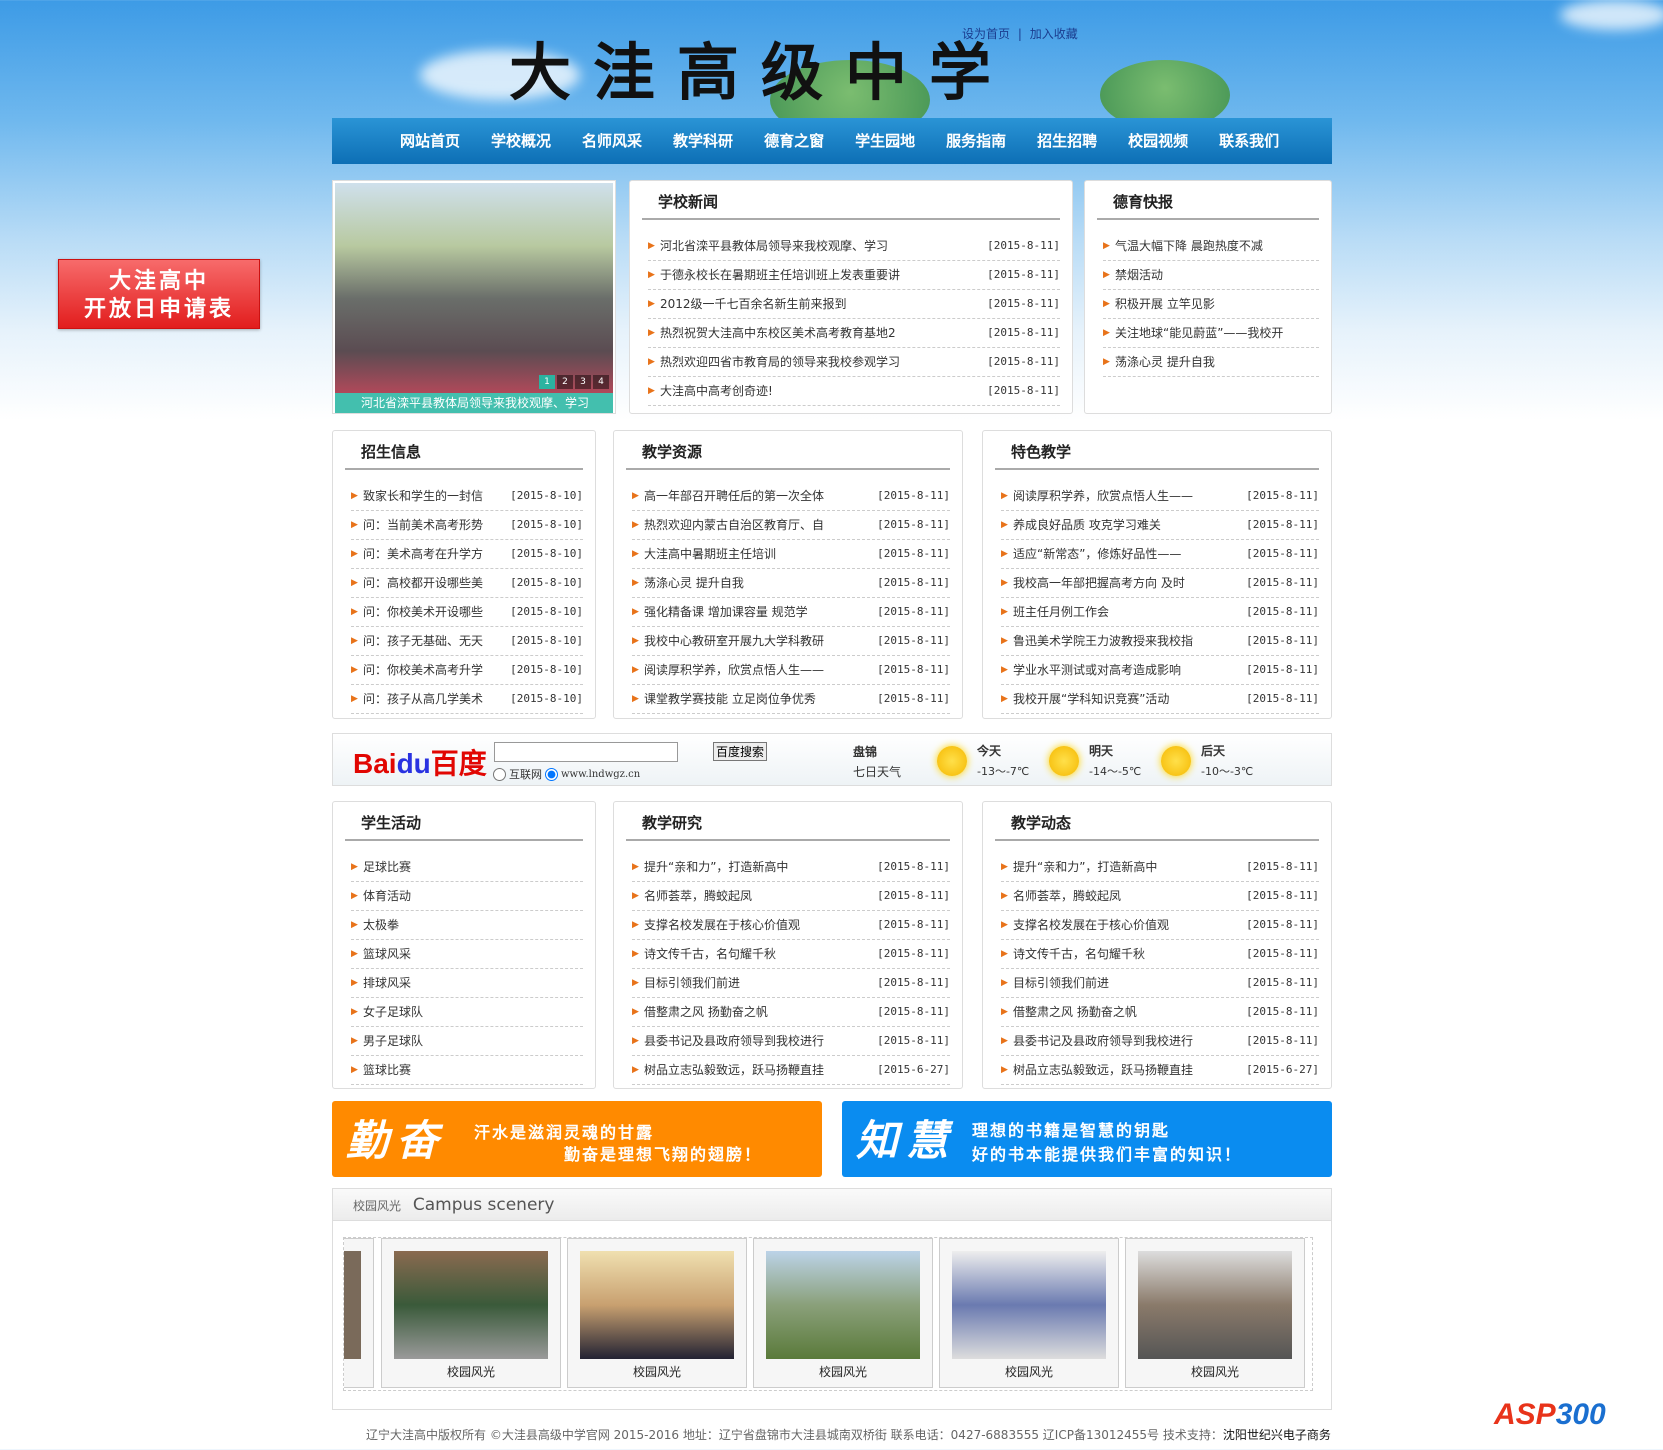 The height and width of the screenshot is (1450, 1663). What do you see at coordinates (436, 496) in the screenshot?
I see `item-title: 致家长和学生的一封信` at bounding box center [436, 496].